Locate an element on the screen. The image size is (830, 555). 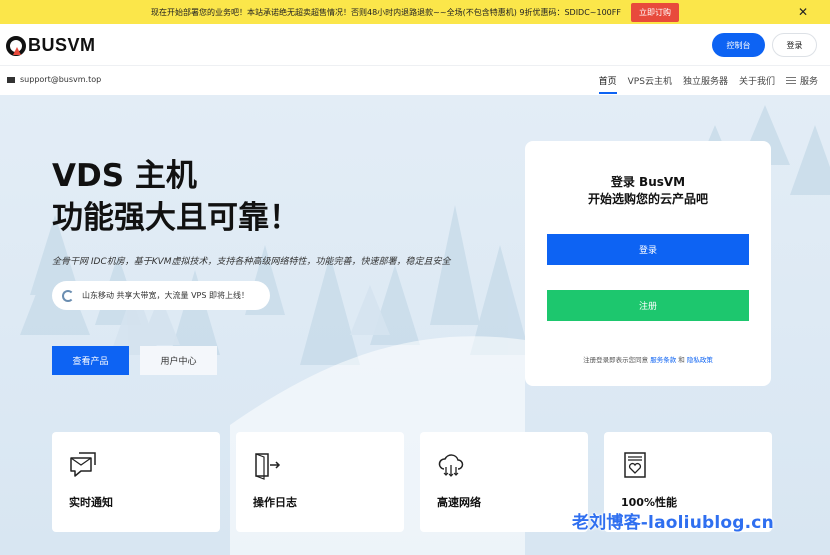
hero-title-line1: VDS 主机 is located at coordinates (124, 176).